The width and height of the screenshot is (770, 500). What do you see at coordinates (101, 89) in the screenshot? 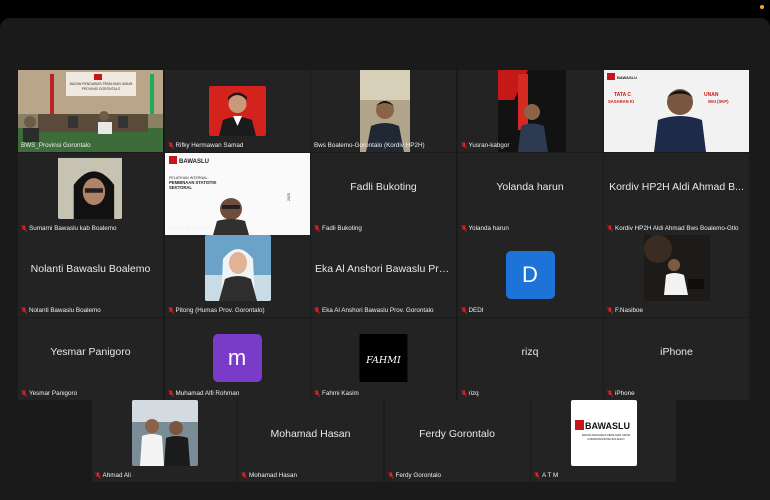
I see `backdrop-text: PROVINSI GORONTALO` at bounding box center [101, 89].